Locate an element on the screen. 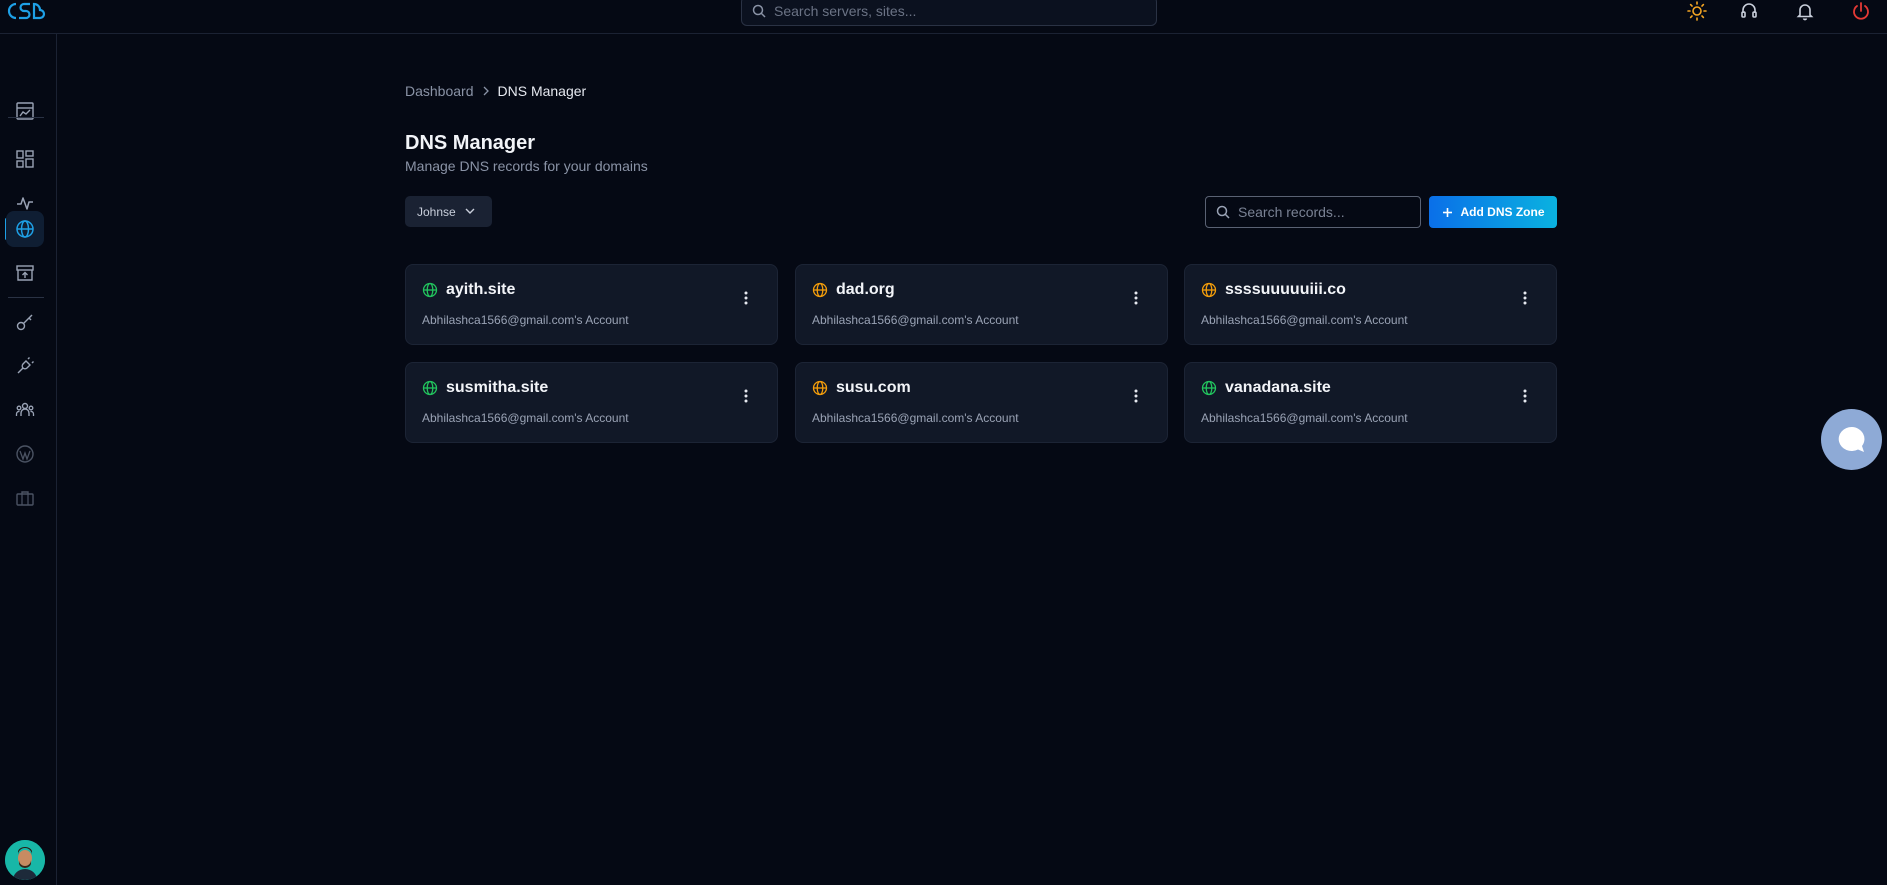 Image resolution: width=1887 pixels, height=885 pixels. sidebar-item-wordpress is located at coordinates (25, 454).